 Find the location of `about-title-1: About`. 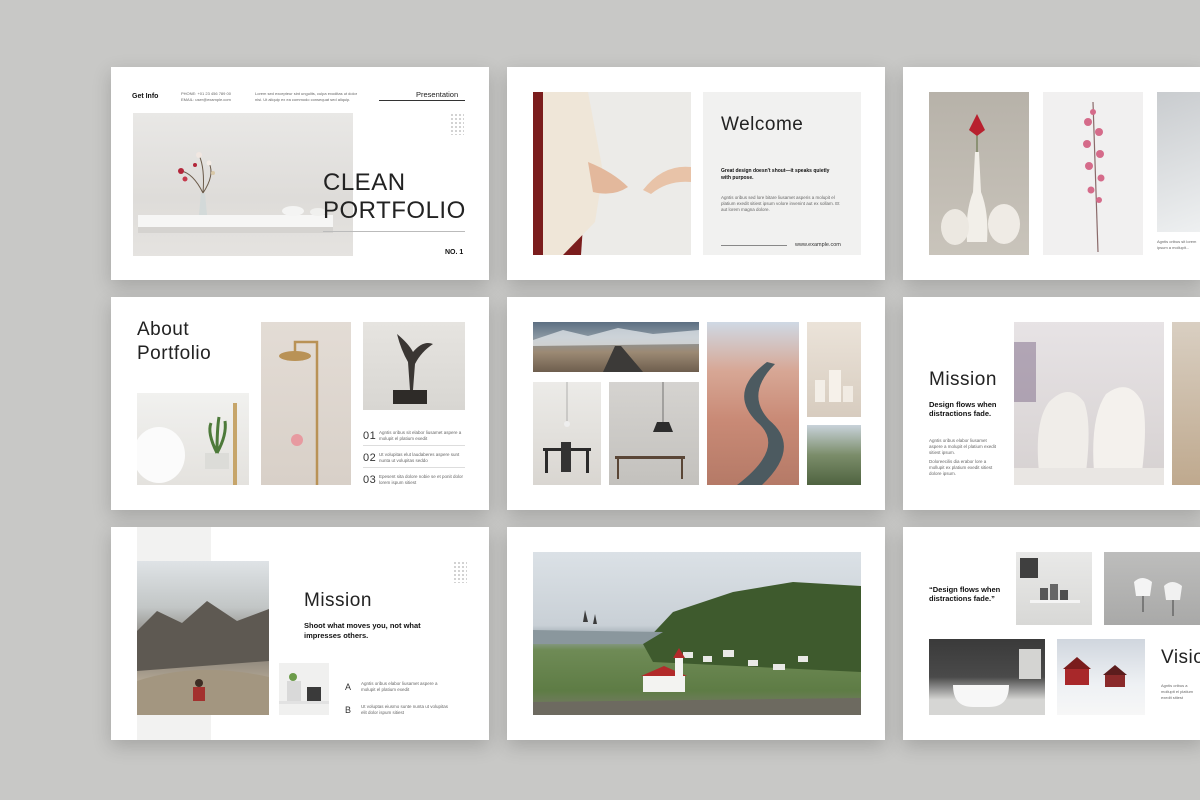

about-title-1: About is located at coordinates (163, 329).